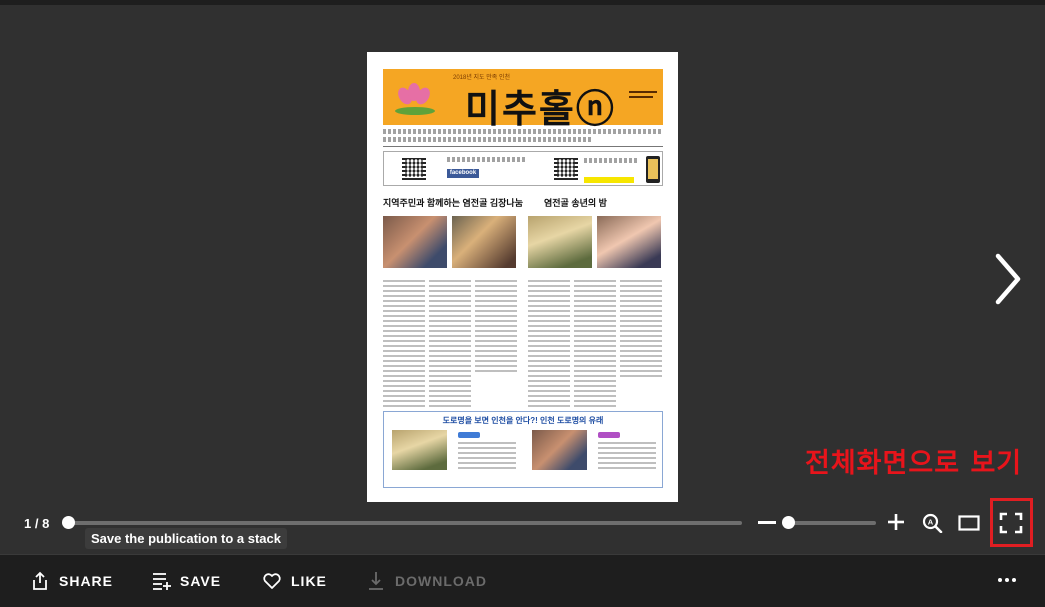  I want to click on like-label: LIKE, so click(309, 581).